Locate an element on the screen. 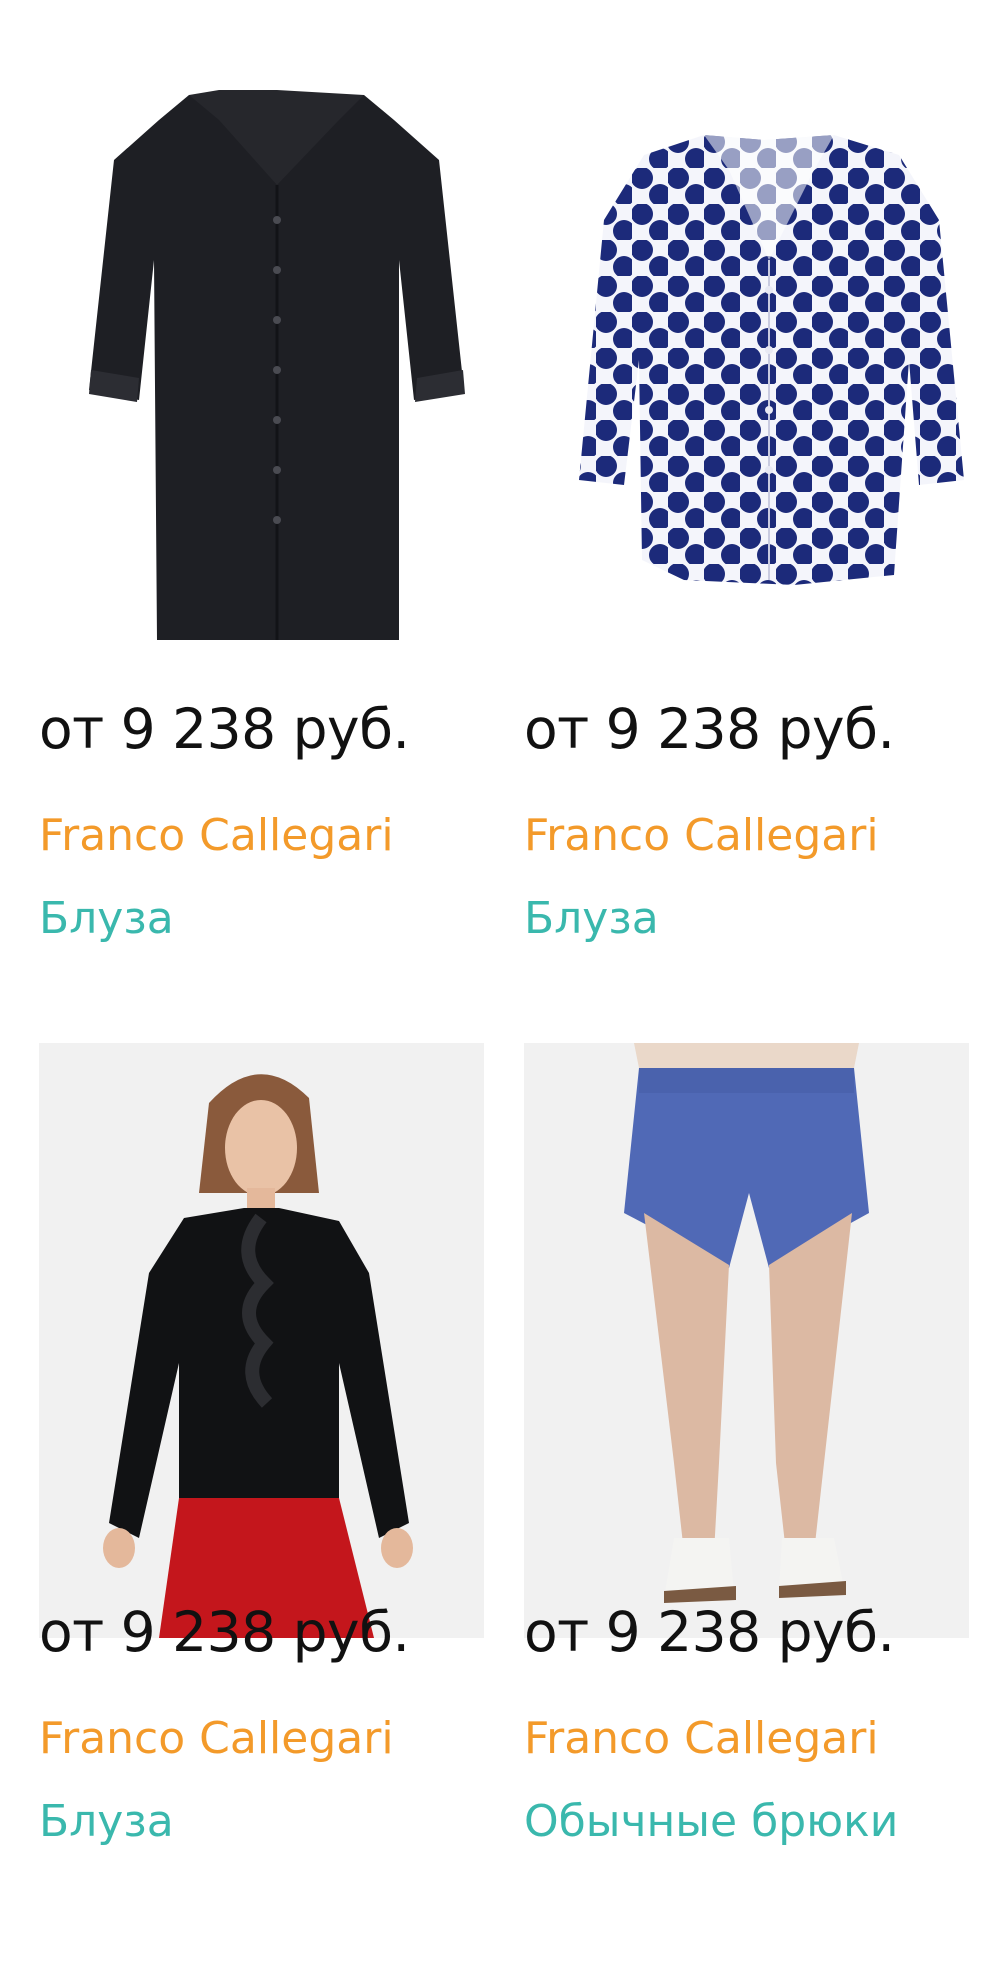 The height and width of the screenshot is (1979, 1000). product-image-ruffle-blouse is located at coordinates (261, 1340).